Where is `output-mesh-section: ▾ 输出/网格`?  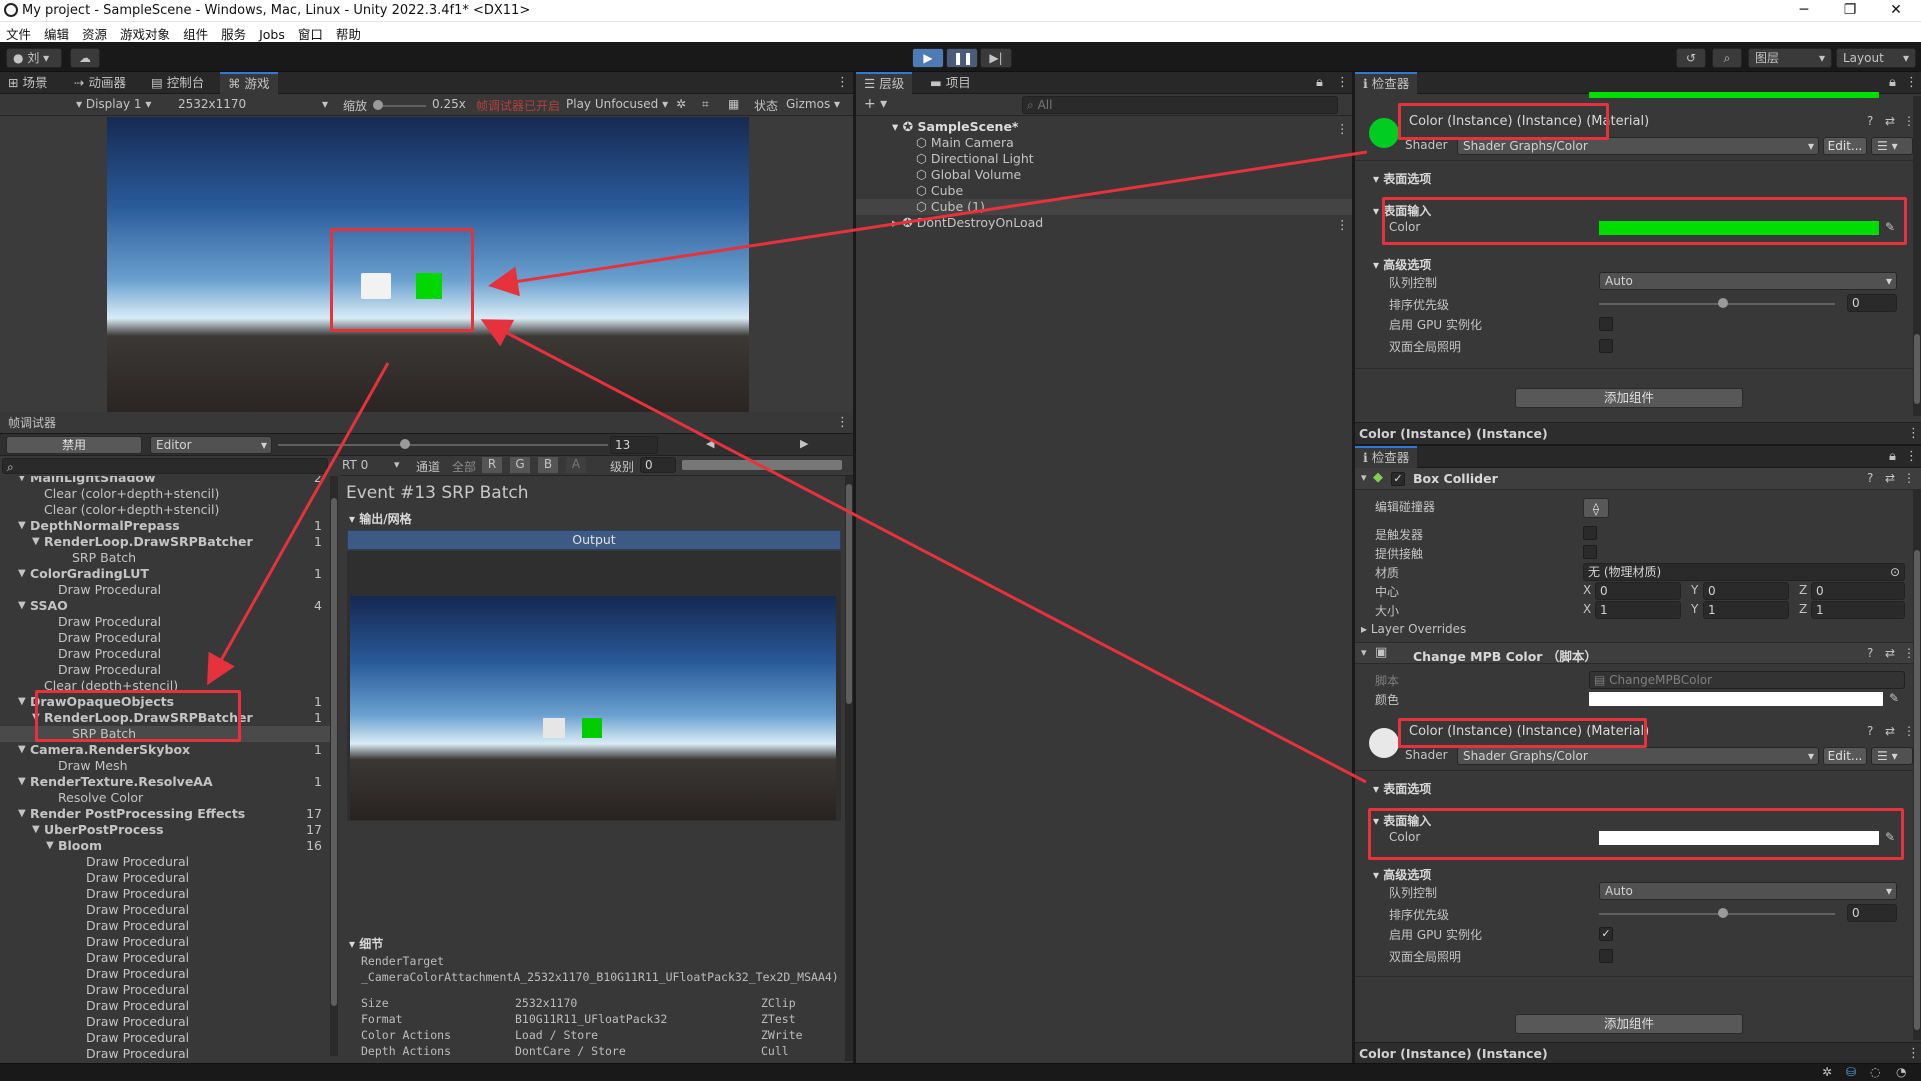 output-mesh-section: ▾ 输出/网格 is located at coordinates (380, 518).